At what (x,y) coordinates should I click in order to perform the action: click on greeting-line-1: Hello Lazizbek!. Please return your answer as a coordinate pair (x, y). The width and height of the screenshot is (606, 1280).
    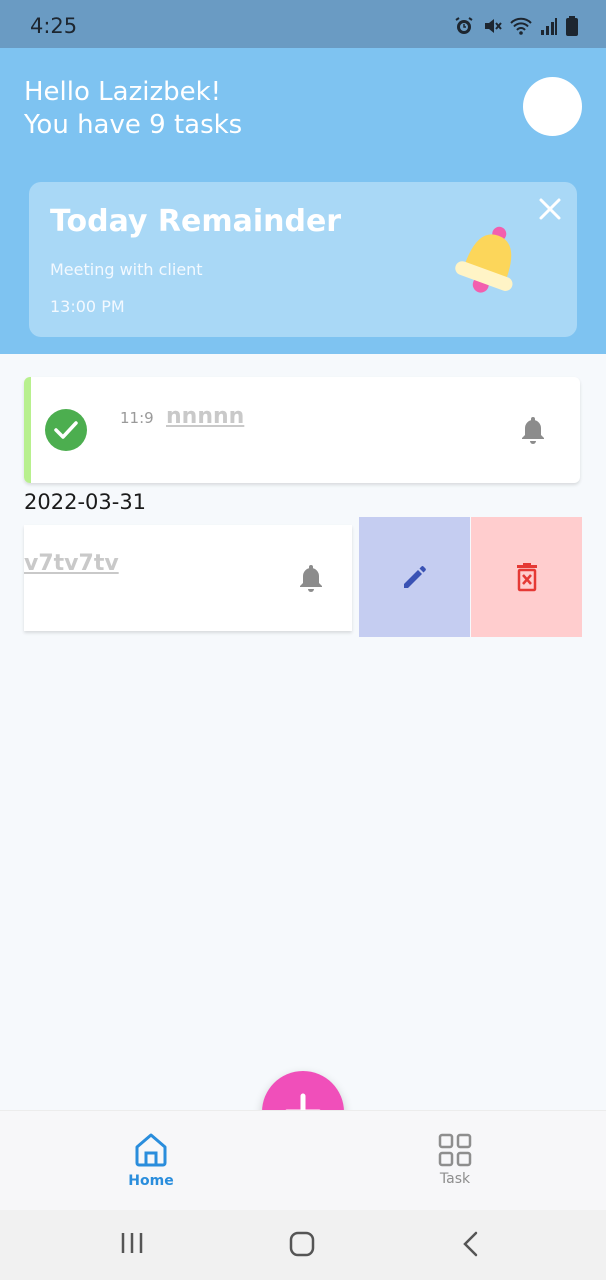
    Looking at the image, I should click on (123, 92).